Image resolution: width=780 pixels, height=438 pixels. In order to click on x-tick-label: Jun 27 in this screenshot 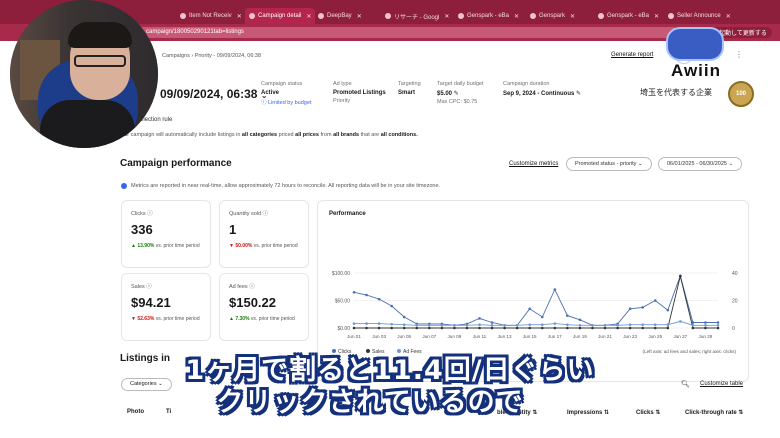, I will do `click(680, 336)`.